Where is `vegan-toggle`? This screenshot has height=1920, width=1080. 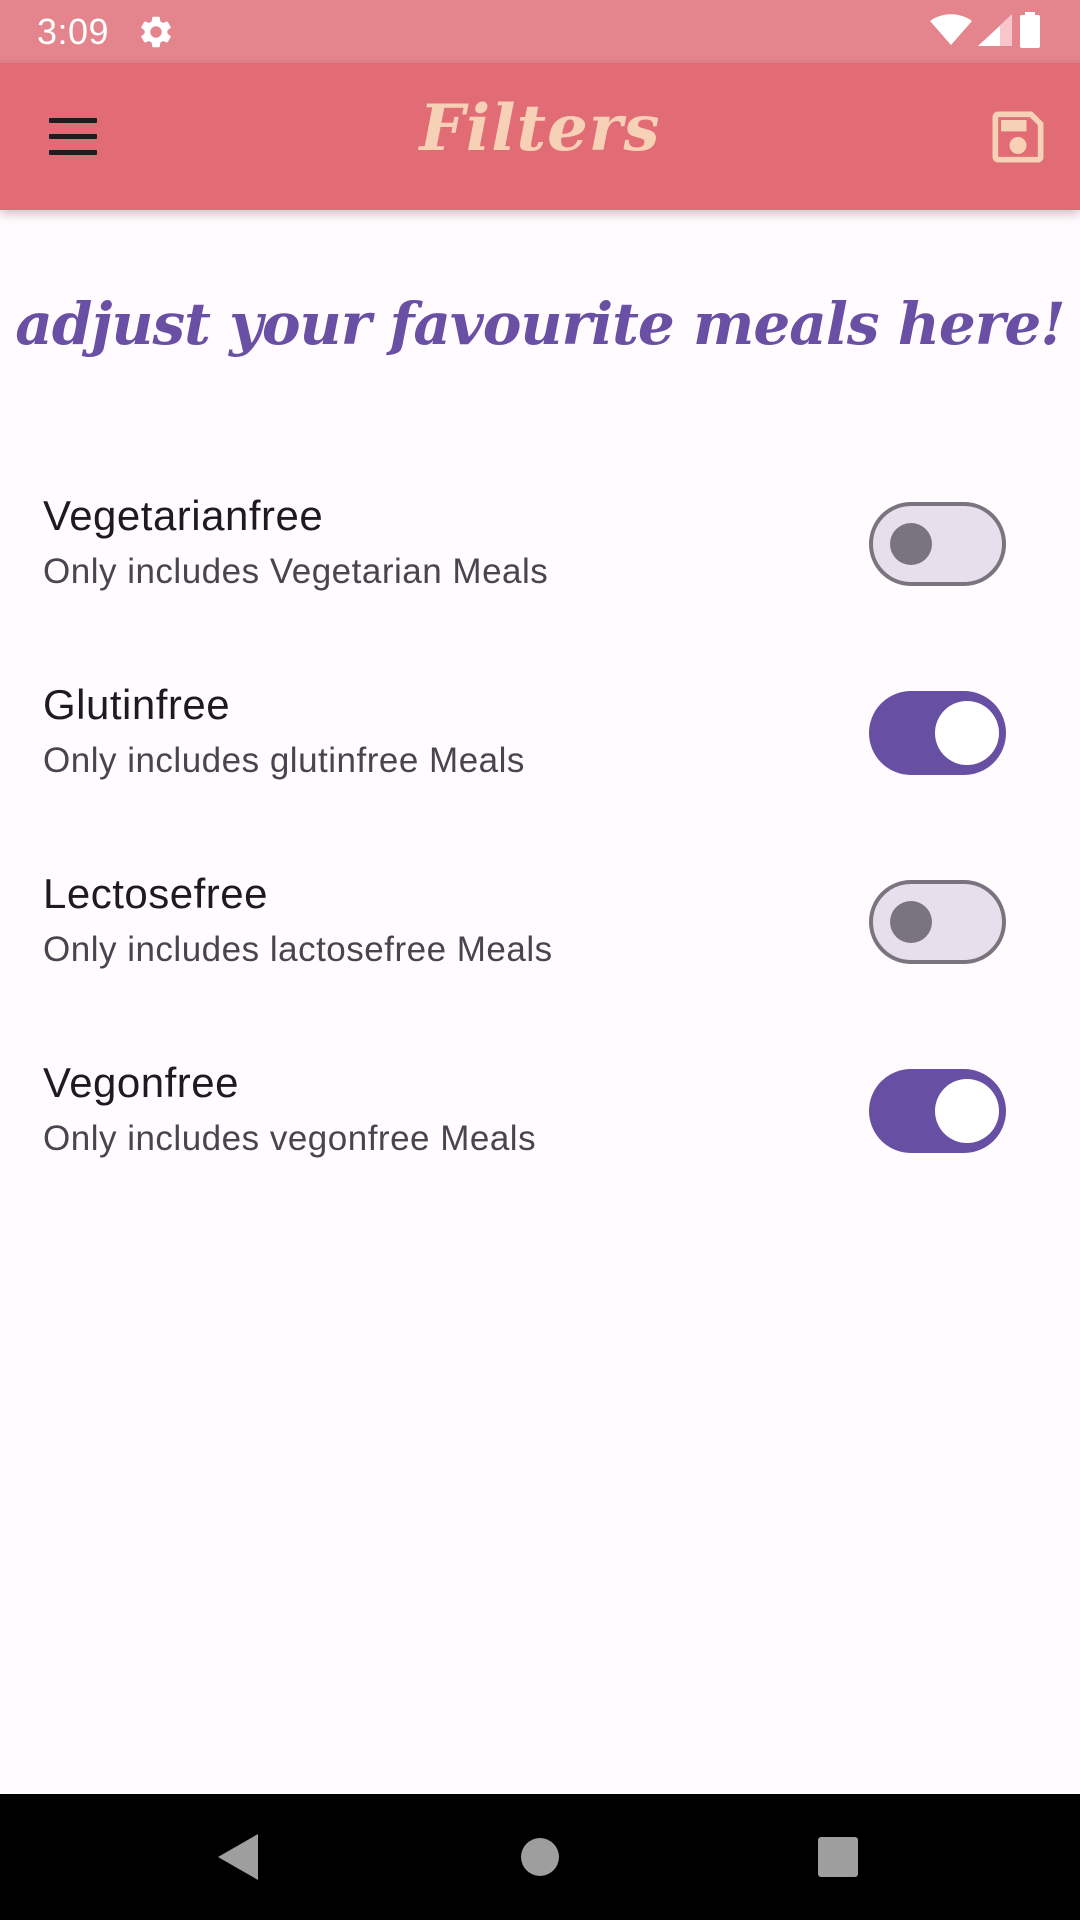
vegan-toggle is located at coordinates (937, 1111).